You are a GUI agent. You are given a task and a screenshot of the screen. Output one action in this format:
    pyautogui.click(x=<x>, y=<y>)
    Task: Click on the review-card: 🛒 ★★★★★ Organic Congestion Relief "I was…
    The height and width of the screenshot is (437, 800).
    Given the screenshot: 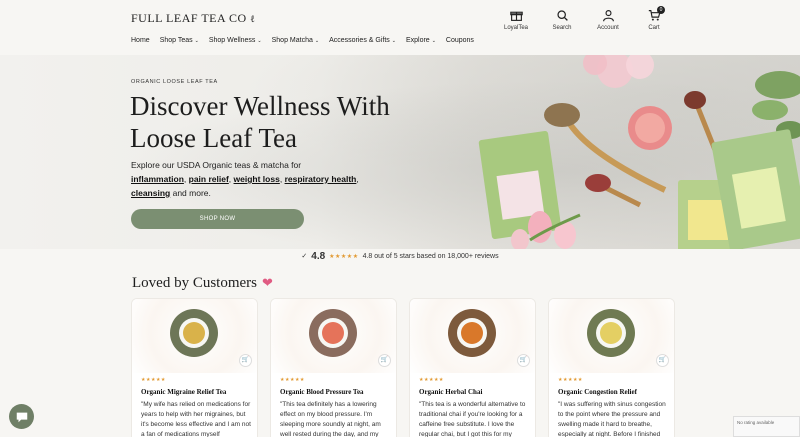 What is the action you would take?
    pyautogui.click(x=611, y=367)
    